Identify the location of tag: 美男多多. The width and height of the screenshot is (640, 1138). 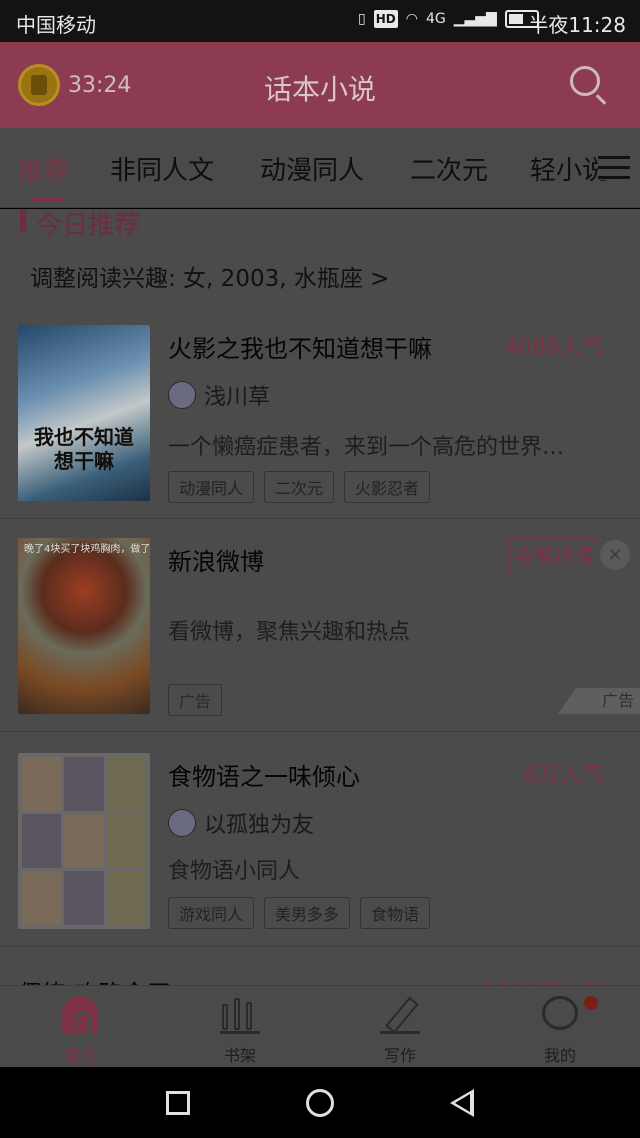
(307, 913).